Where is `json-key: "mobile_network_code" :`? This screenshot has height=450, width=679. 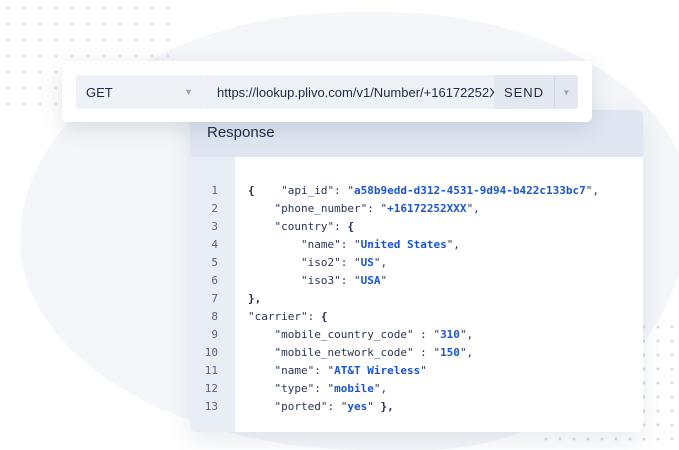
json-key: "mobile_network_code" : is located at coordinates (341, 352).